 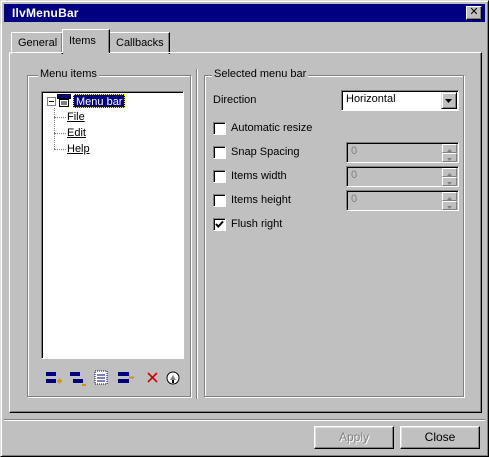 I want to click on close-icon: ✕, so click(x=474, y=12).